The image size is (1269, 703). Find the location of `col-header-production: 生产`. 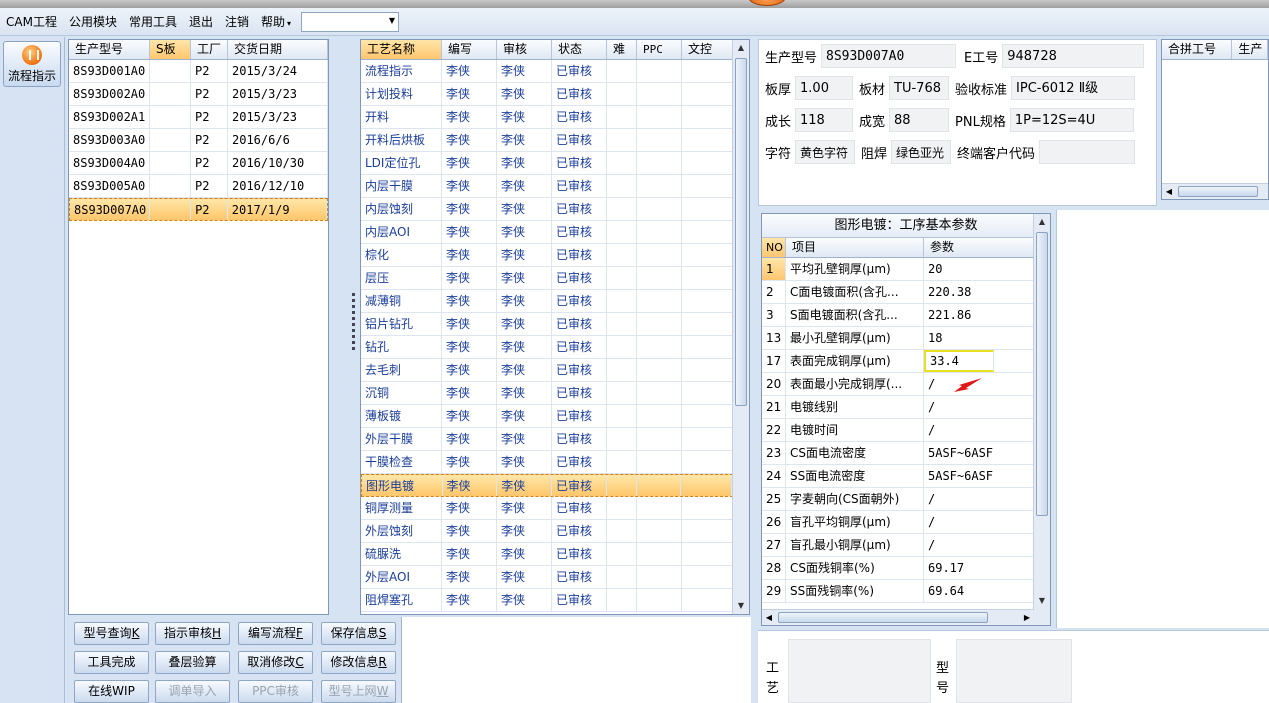

col-header-production: 生产 is located at coordinates (1250, 49).